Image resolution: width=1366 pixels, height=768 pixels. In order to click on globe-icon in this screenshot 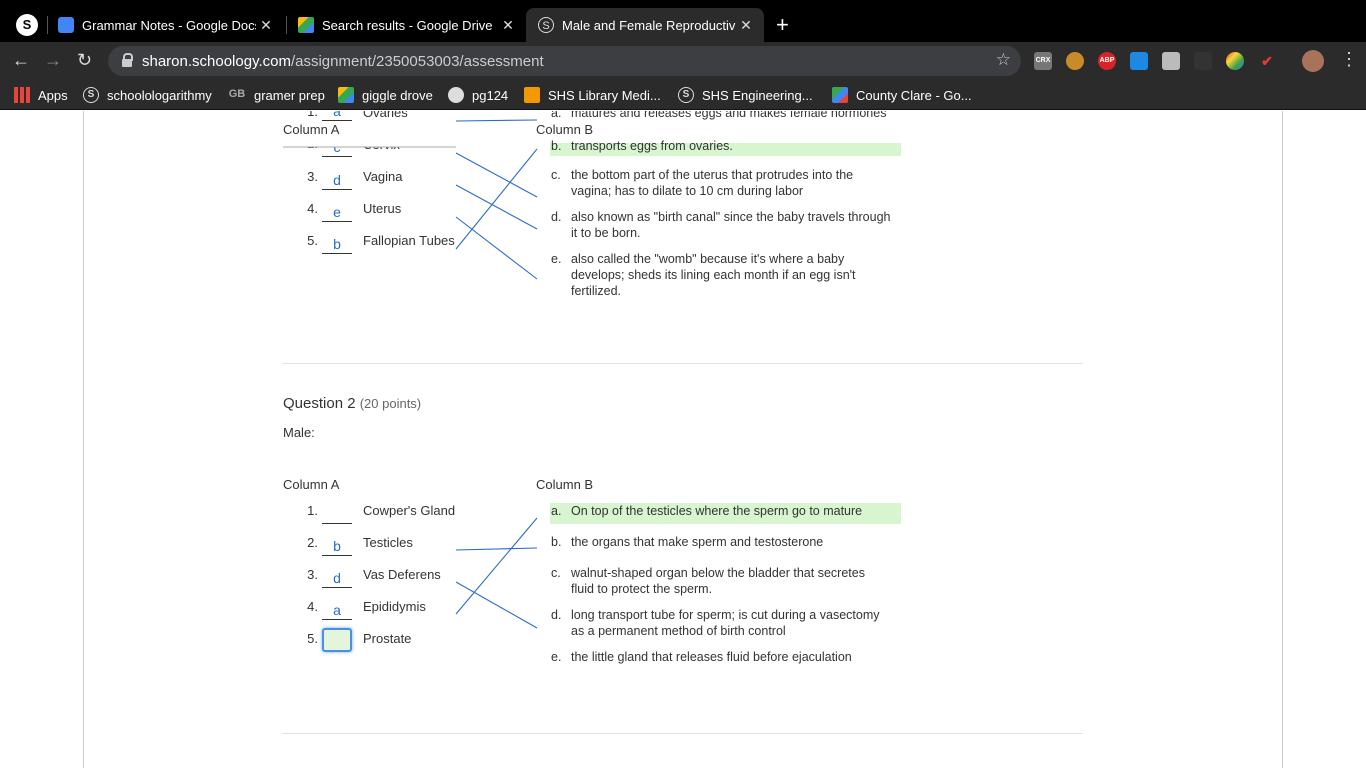, I will do `click(456, 95)`.